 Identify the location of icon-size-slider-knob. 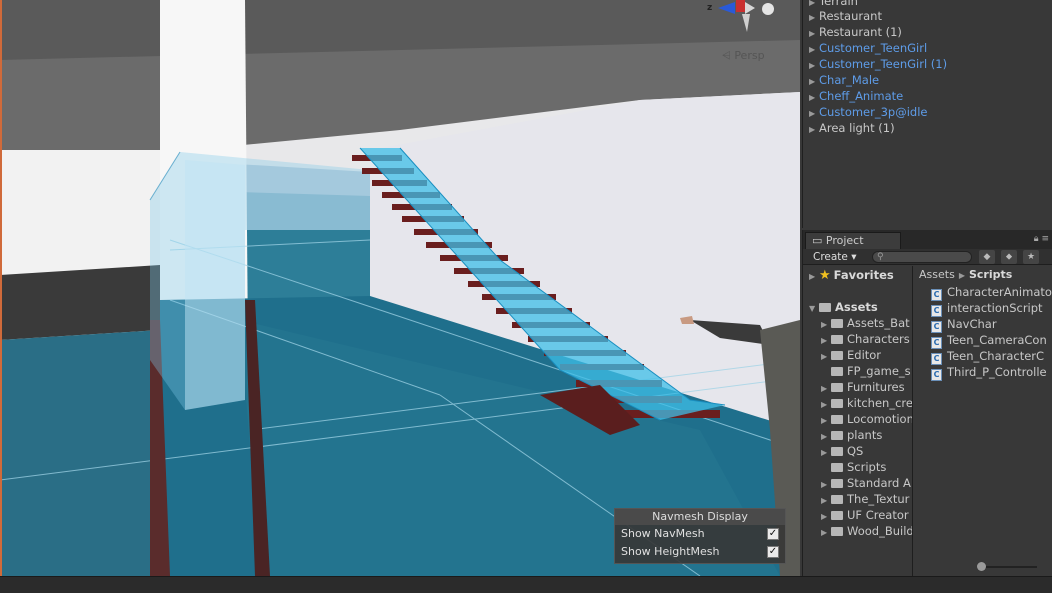
(981, 566).